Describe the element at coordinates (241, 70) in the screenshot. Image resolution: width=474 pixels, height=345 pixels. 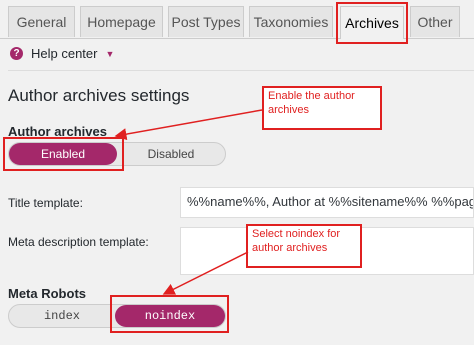
I see `divider` at that location.